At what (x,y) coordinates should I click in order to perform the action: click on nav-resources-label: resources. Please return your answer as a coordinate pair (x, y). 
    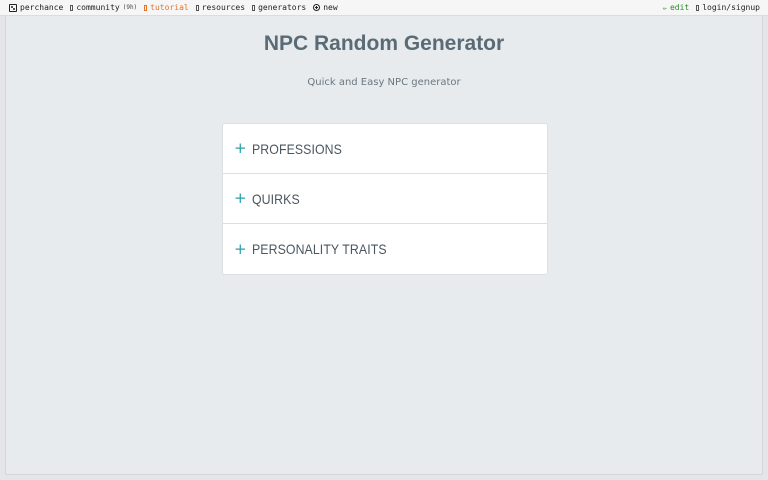
    Looking at the image, I should click on (223, 7).